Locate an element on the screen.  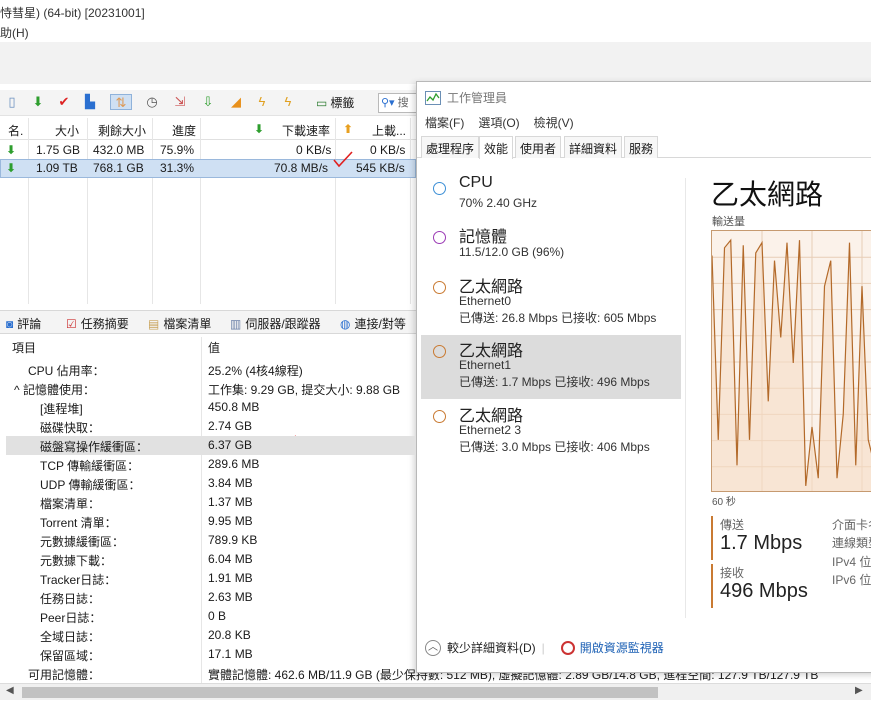
blue-block-icon: ▙ is located at coordinates (90, 102).